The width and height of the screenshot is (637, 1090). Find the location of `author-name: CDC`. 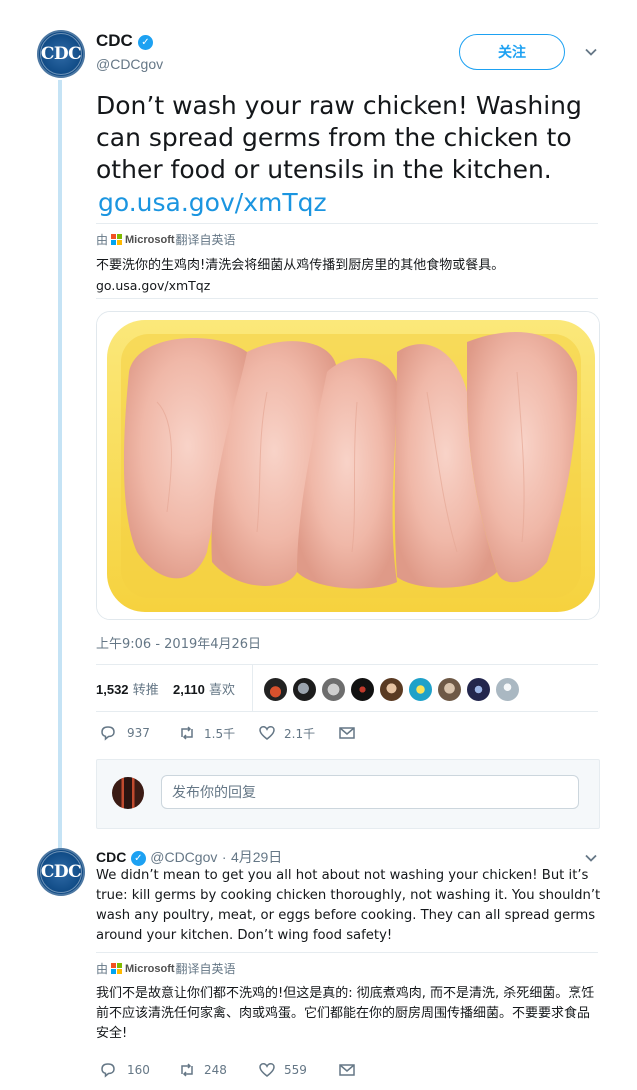

author-name: CDC is located at coordinates (114, 40).